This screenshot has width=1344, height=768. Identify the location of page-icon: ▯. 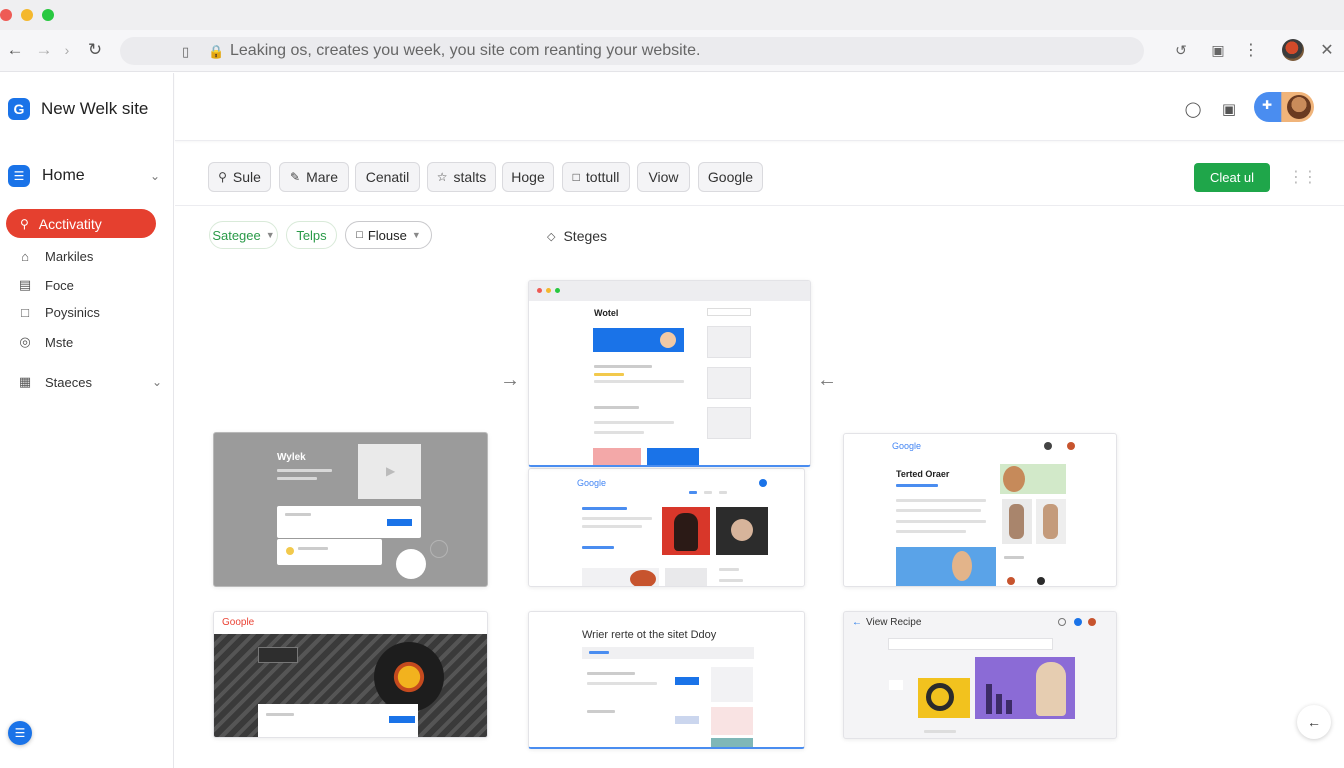
(186, 51).